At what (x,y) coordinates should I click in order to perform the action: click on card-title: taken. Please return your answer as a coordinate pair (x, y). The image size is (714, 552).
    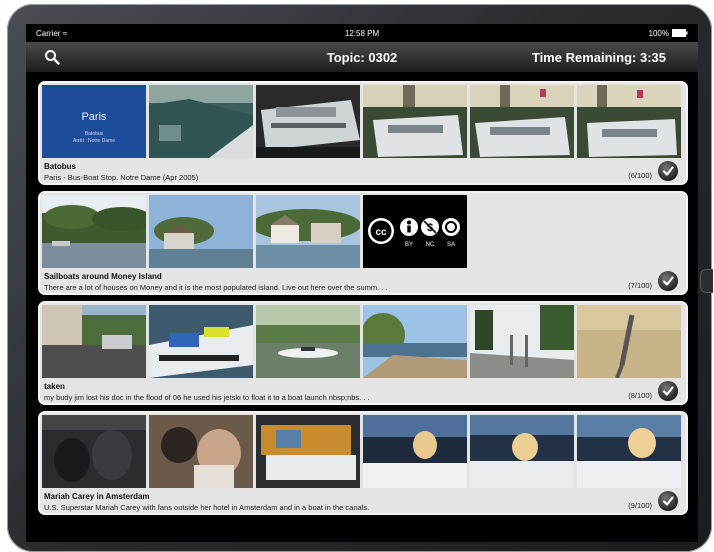
    Looking at the image, I should click on (54, 386).